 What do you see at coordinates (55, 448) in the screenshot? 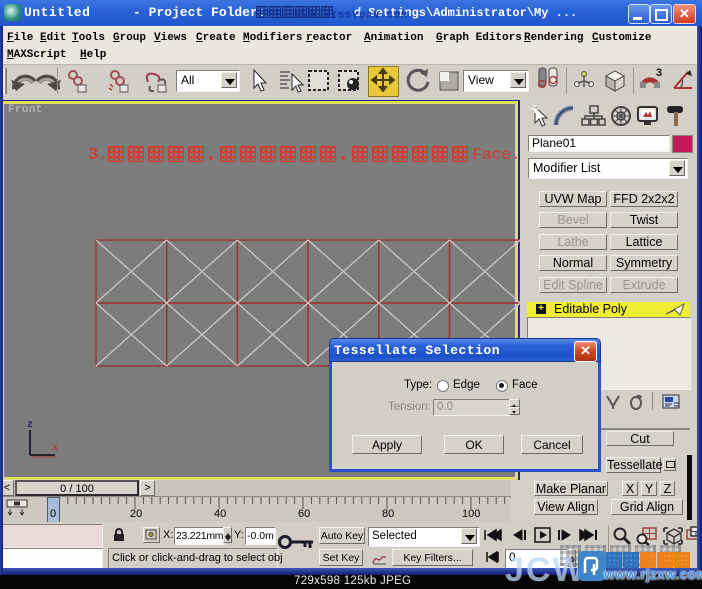
I see `svg-text: x` at bounding box center [55, 448].